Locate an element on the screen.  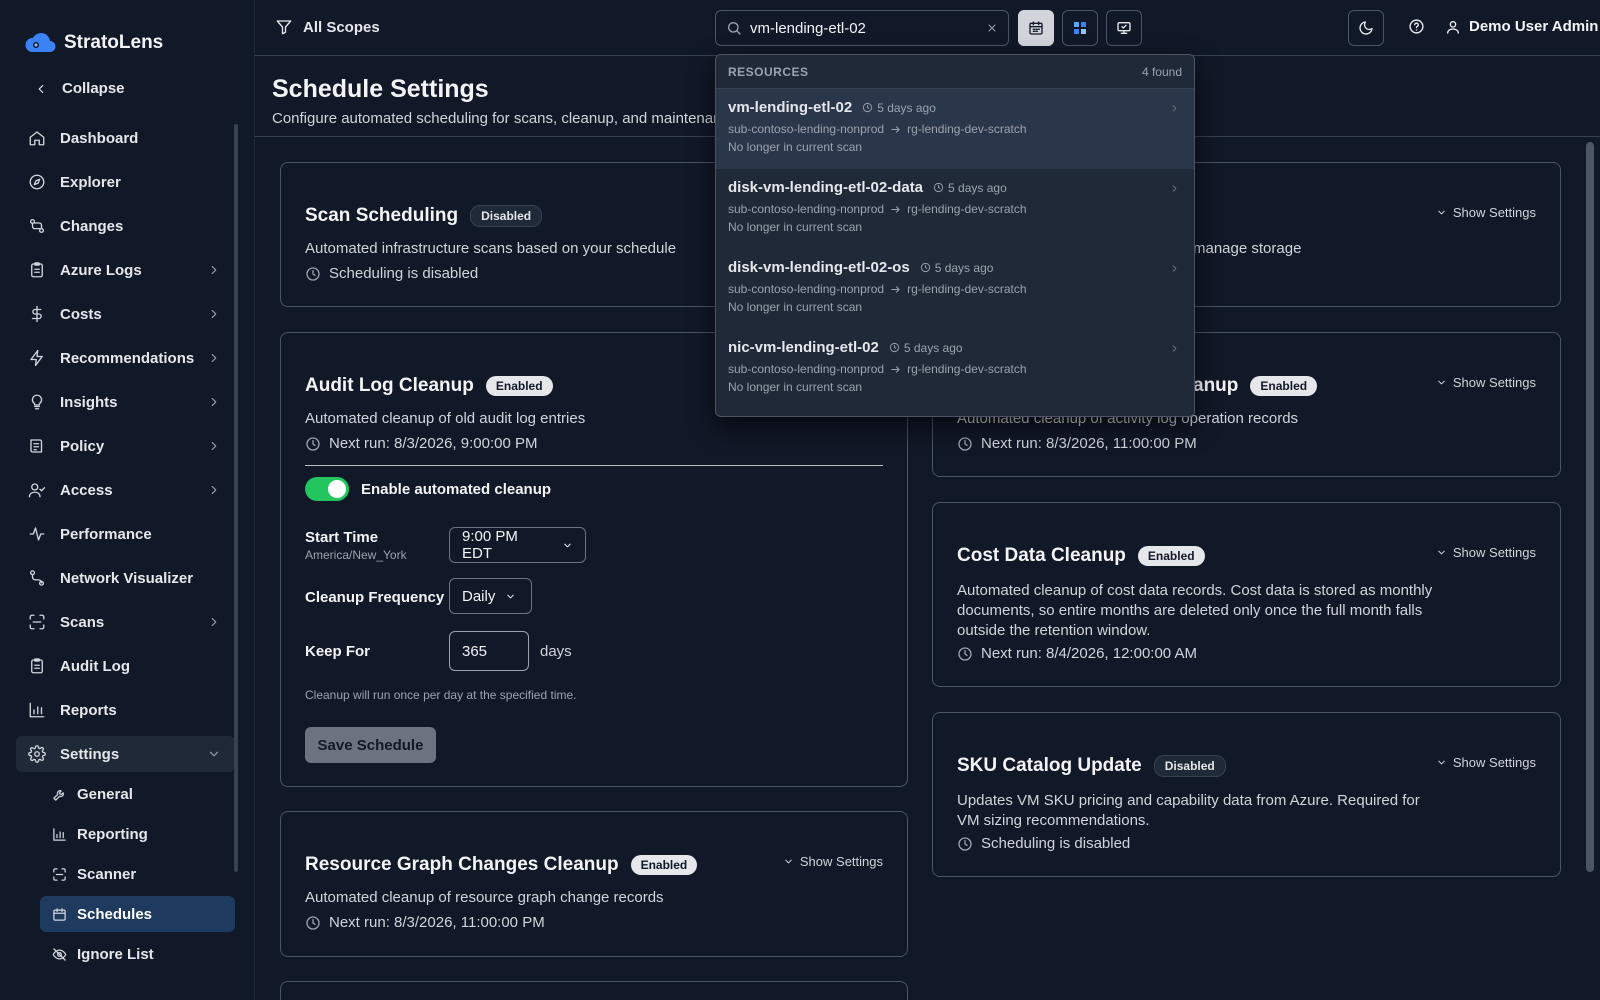
start-time-select: 9:00 PM EDT is located at coordinates (517, 545).